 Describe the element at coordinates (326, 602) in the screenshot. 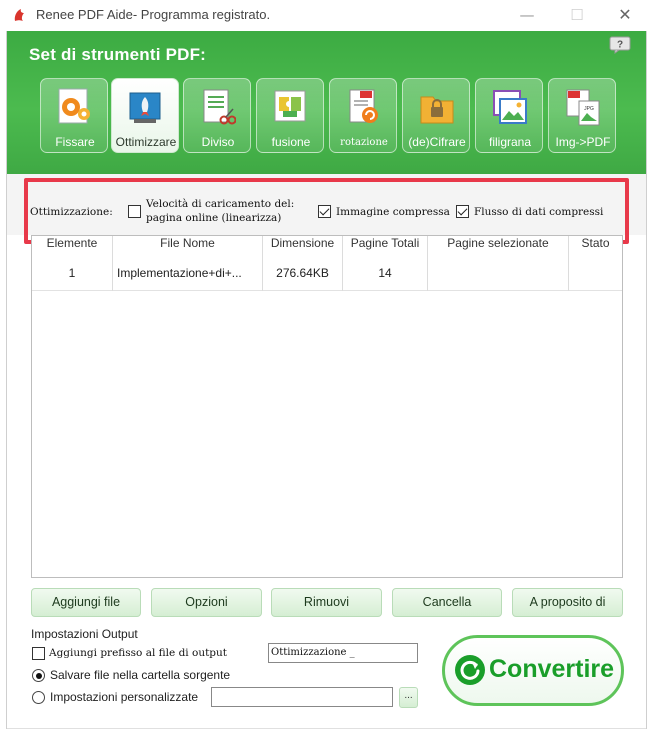

I see `remove-button: Rimuovi` at that location.